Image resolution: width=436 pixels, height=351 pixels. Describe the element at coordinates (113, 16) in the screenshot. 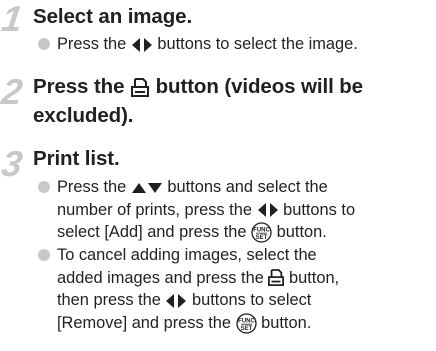

I see `step-1-title: Select an image.` at that location.